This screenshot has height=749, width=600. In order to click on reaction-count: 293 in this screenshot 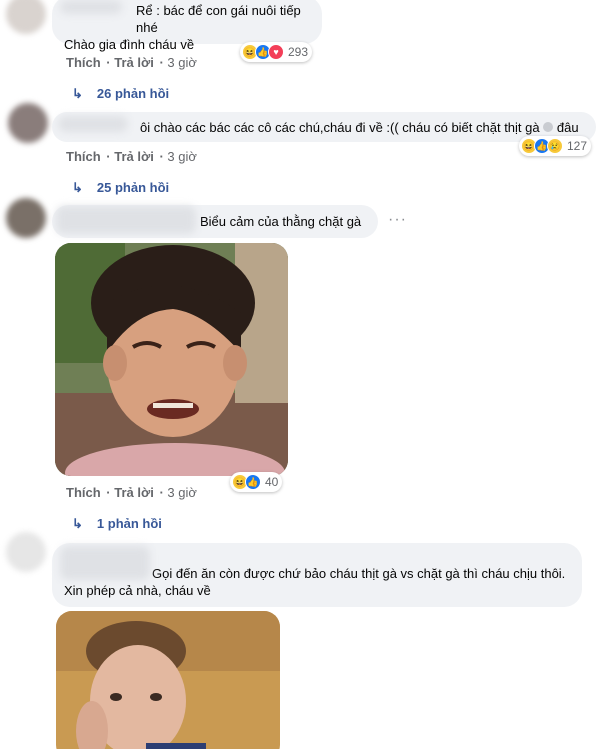, I will do `click(298, 52)`.